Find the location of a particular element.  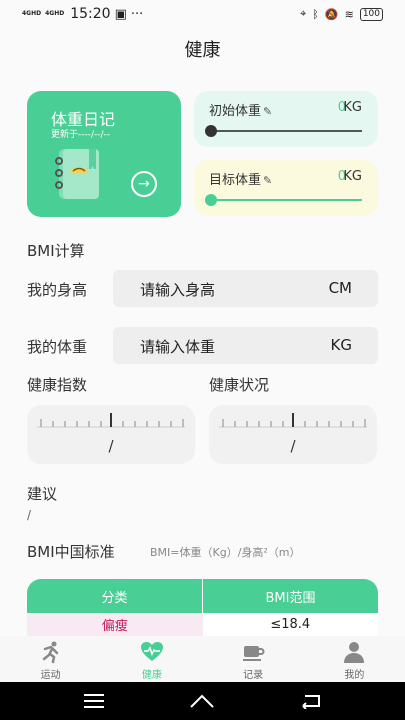

location-icon: ⌖ is located at coordinates (303, 13).